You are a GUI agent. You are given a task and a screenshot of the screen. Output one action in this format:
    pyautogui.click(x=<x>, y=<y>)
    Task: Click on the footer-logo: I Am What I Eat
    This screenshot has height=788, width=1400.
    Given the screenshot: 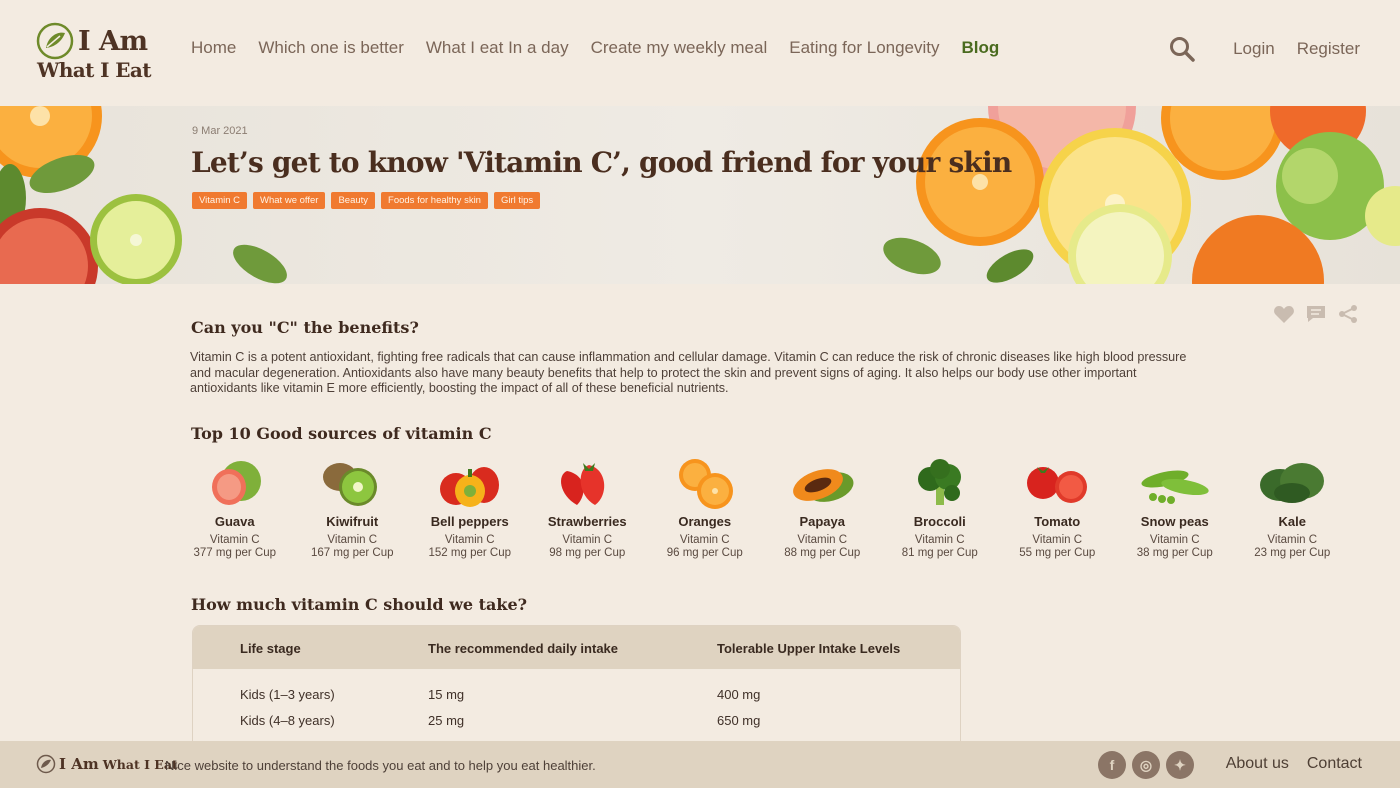 What is the action you would take?
    pyautogui.click(x=107, y=764)
    